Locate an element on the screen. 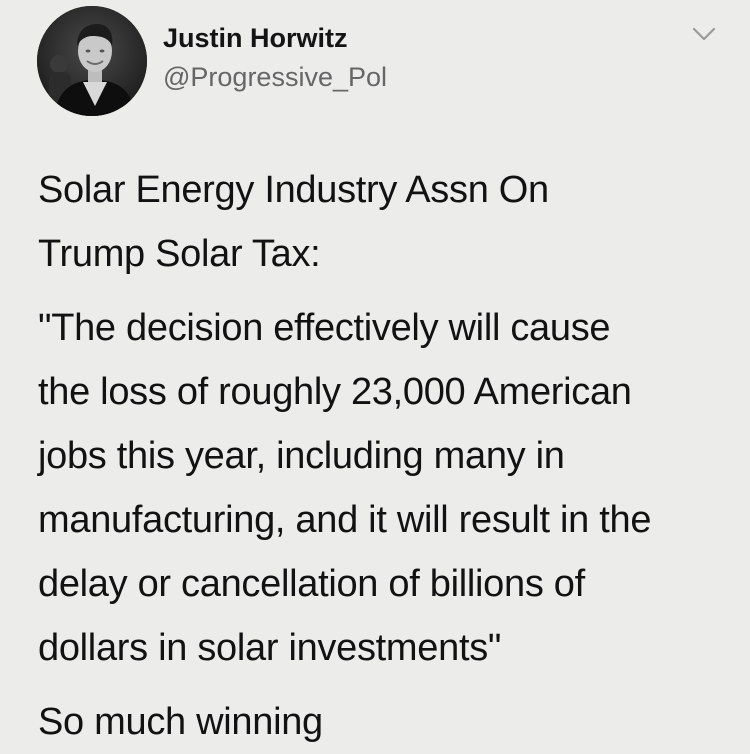  tweet-paragraph-comment: So much winning is located at coordinates (180, 722).